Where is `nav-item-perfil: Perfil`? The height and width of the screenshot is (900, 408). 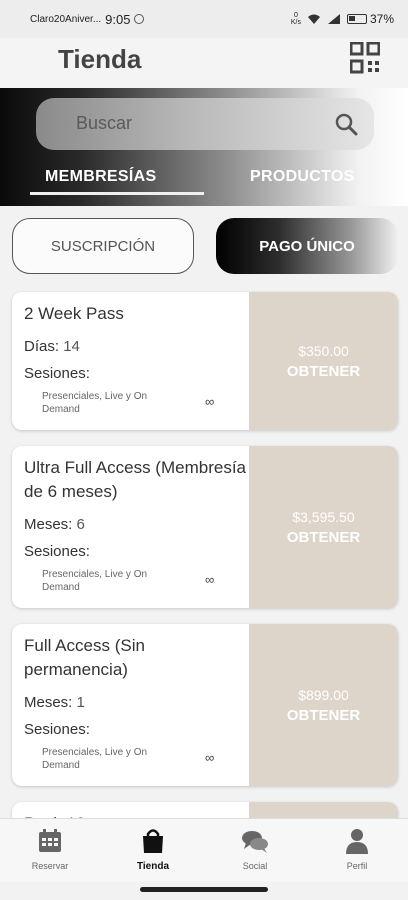
nav-item-perfil: Perfil is located at coordinates (357, 849).